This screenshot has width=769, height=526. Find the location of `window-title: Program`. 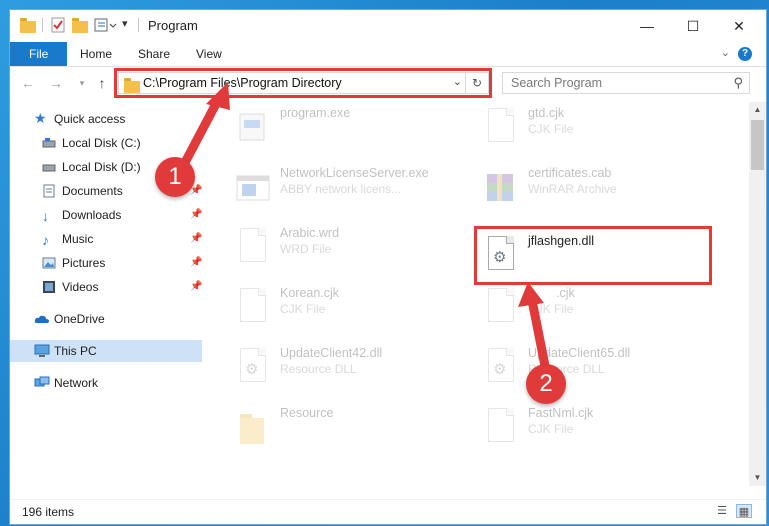

window-title: Program is located at coordinates (173, 25).